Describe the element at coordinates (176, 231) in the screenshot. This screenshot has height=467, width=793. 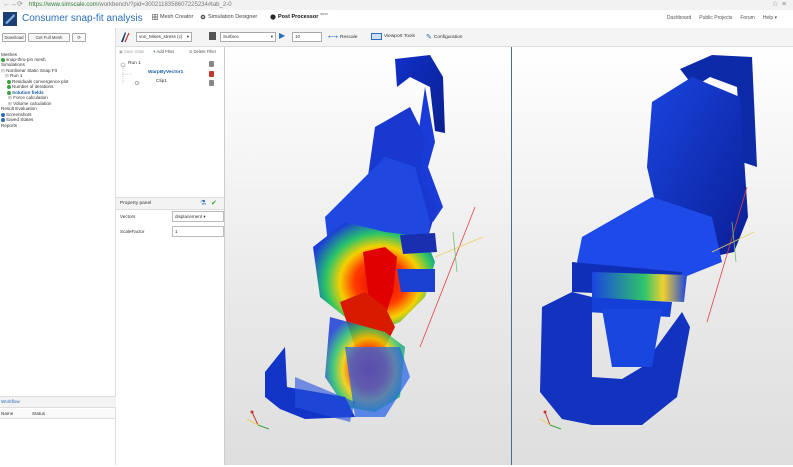
I see `scalefactor-value: 1` at that location.